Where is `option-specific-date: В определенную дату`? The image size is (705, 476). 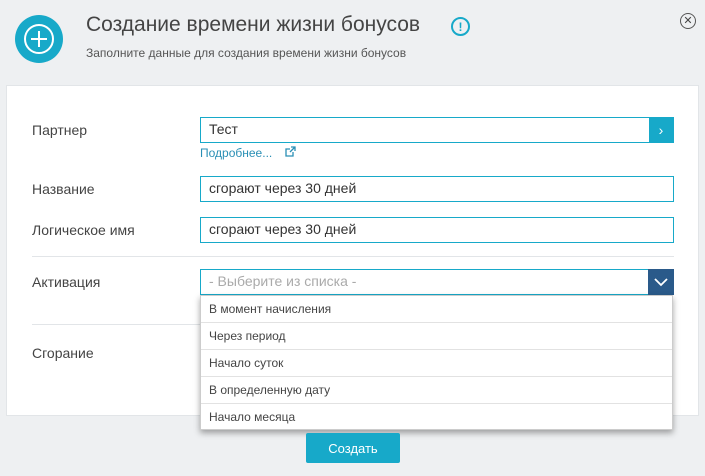
option-specific-date: В определенную дату is located at coordinates (436, 390).